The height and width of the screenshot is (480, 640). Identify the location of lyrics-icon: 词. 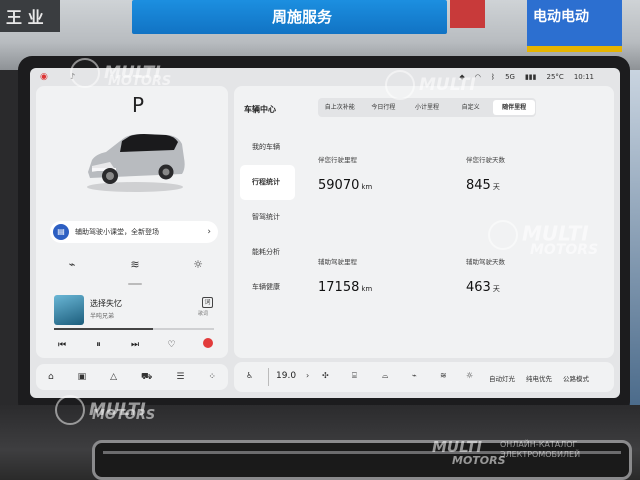
(207, 302).